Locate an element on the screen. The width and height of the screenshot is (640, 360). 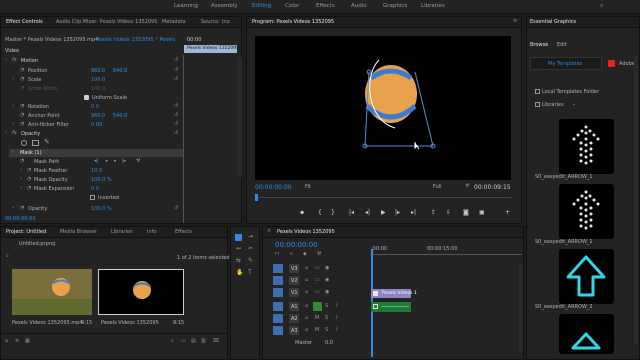
find-icon: ⌕ is located at coordinates (172, 341).